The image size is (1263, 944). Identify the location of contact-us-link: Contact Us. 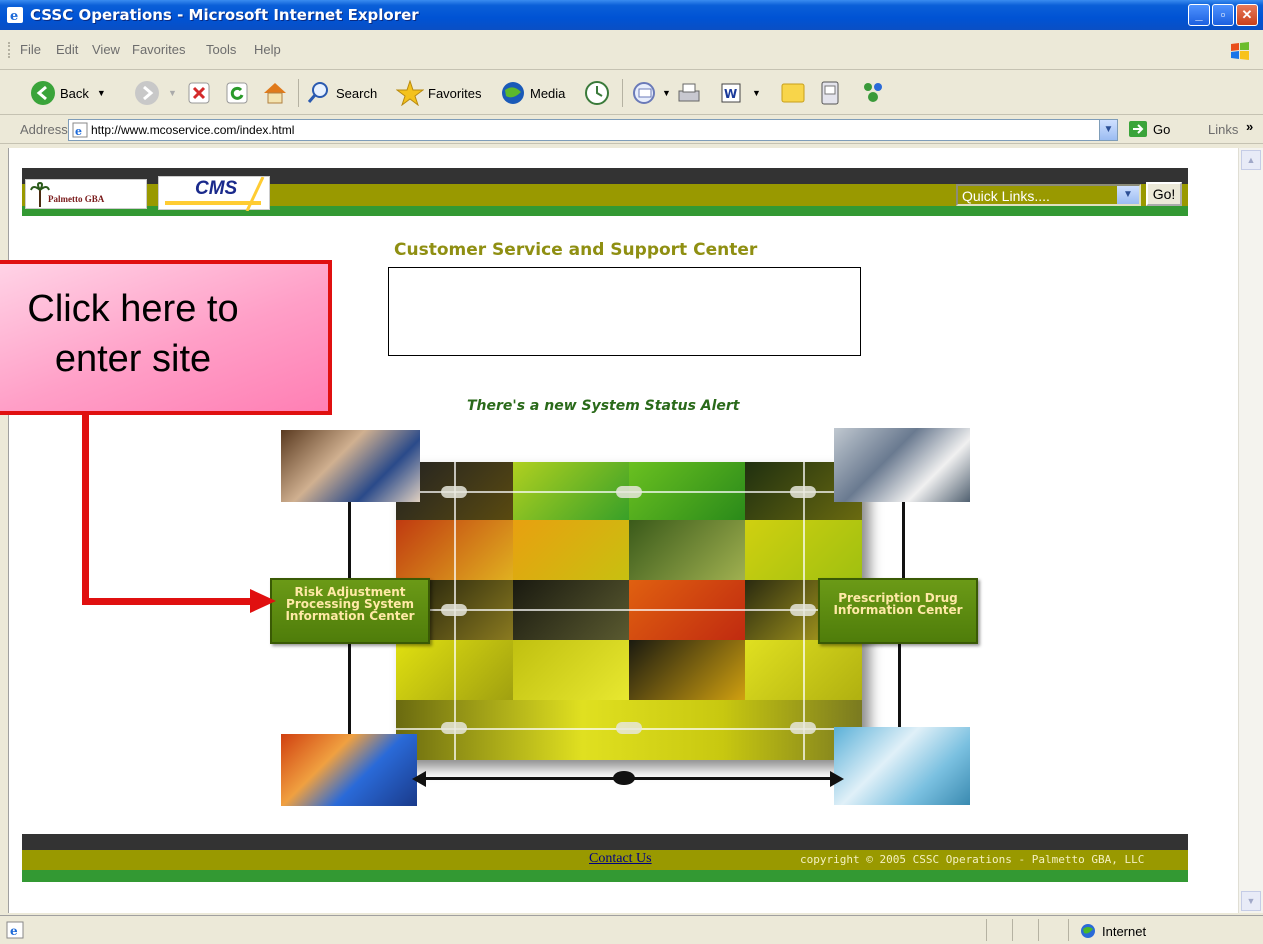
(620, 859).